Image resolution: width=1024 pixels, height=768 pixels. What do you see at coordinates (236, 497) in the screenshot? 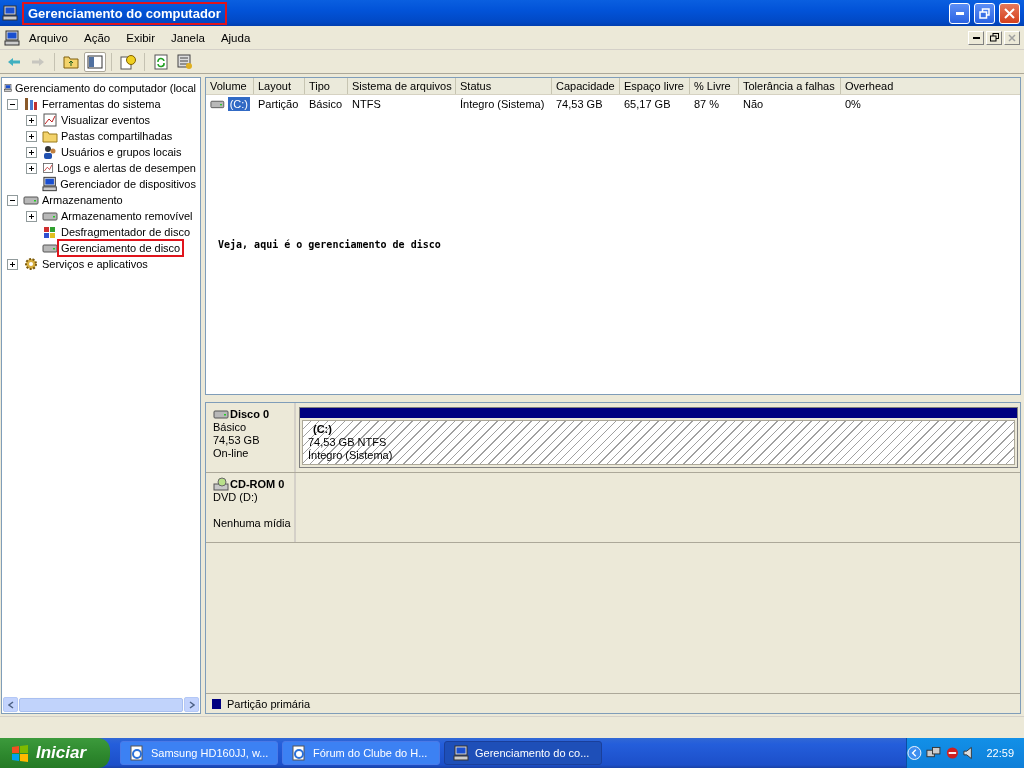
I see `disk-type: DVD (D:)` at bounding box center [236, 497].